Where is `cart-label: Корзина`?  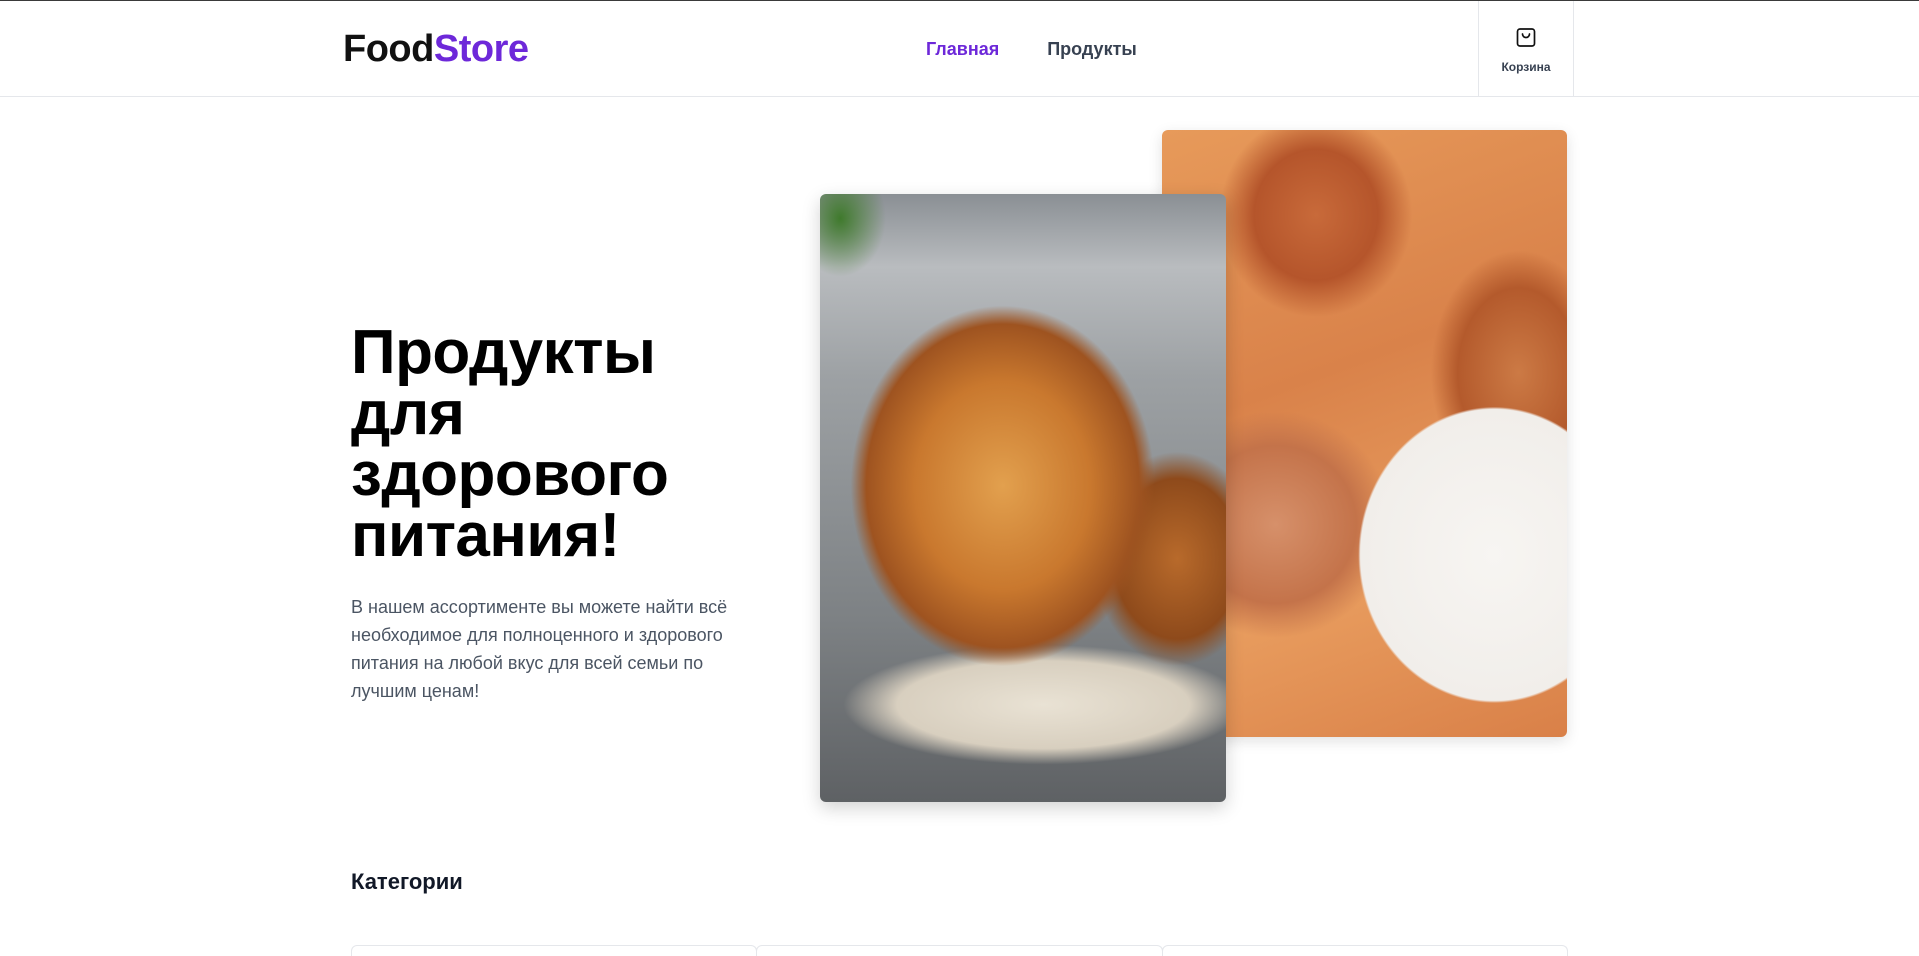 cart-label: Корзина is located at coordinates (1526, 66).